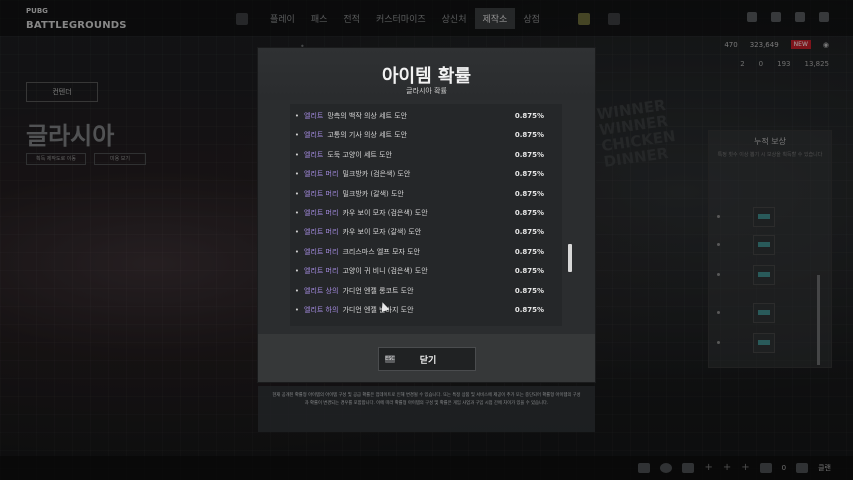  I want to click on list-item: • 엘리트 머리 카우 보이 모자 (갈색) 도안 0.875%, so click(420, 231).